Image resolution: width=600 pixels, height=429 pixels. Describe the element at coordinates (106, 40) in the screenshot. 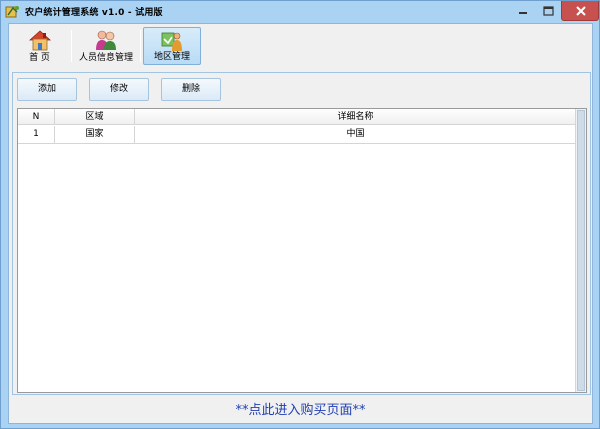

I see `people-icon` at that location.